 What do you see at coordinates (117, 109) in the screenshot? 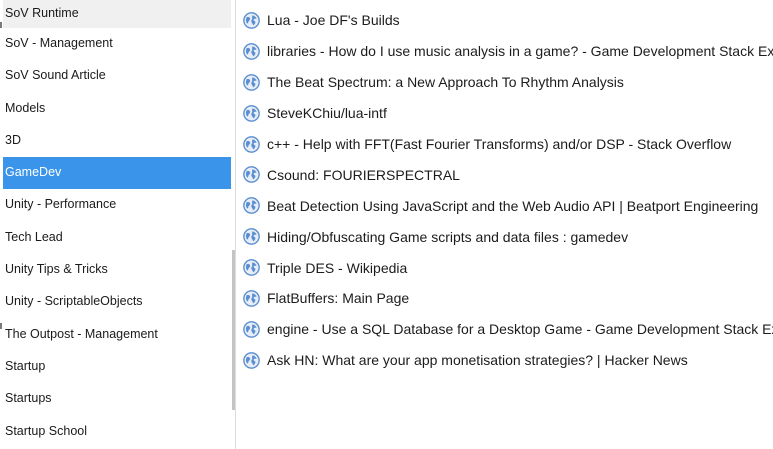
I see `folder-item: Models` at bounding box center [117, 109].